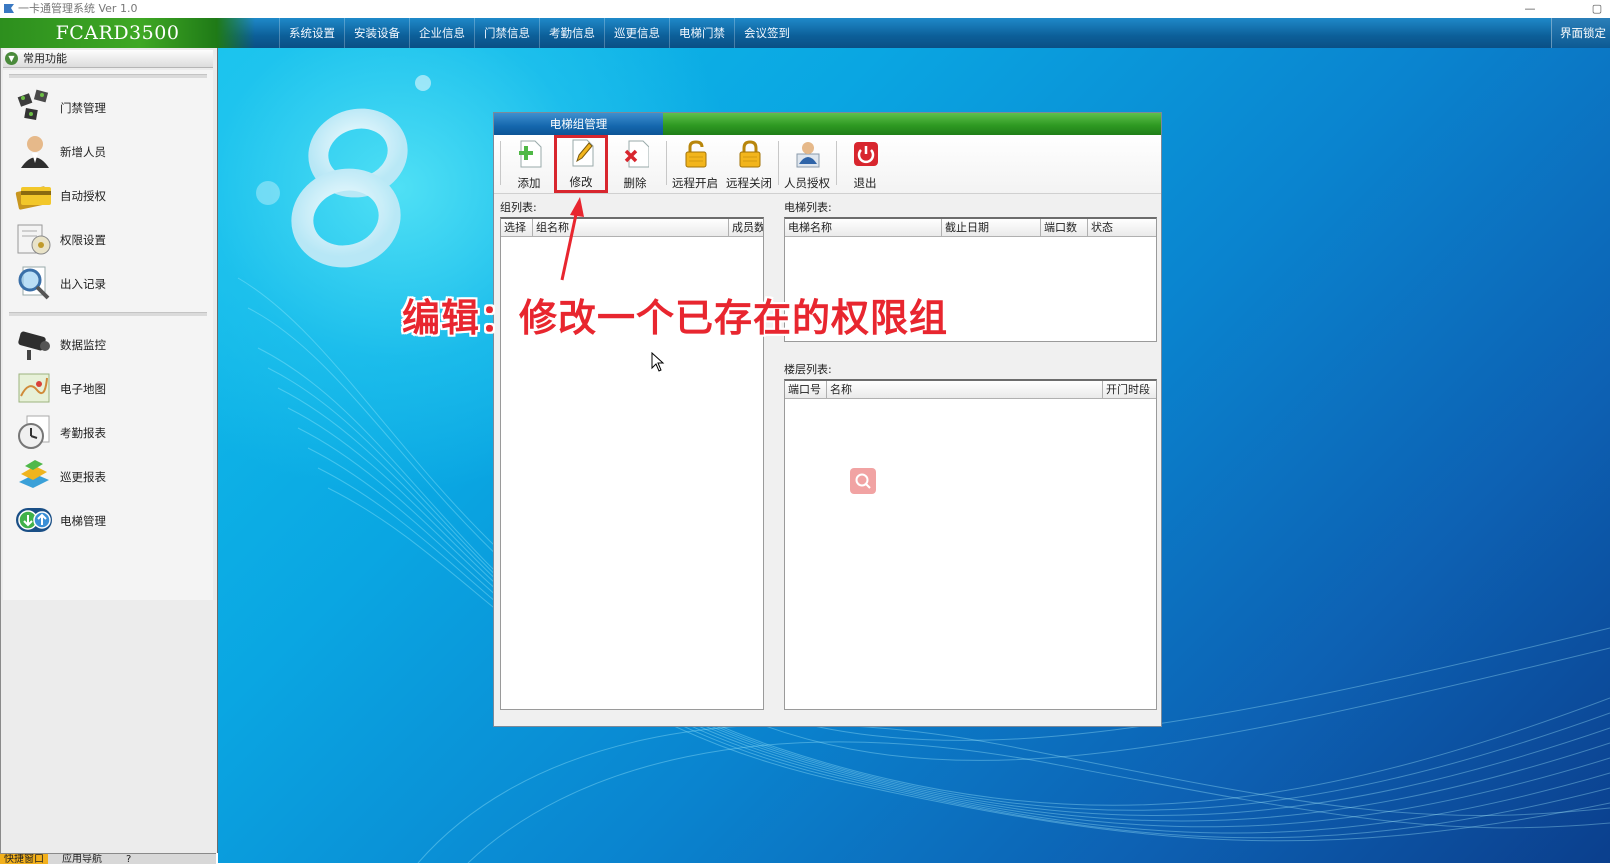 The width and height of the screenshot is (1610, 864). Describe the element at coordinates (34, 432) in the screenshot. I see `clock-report-icon` at that location.